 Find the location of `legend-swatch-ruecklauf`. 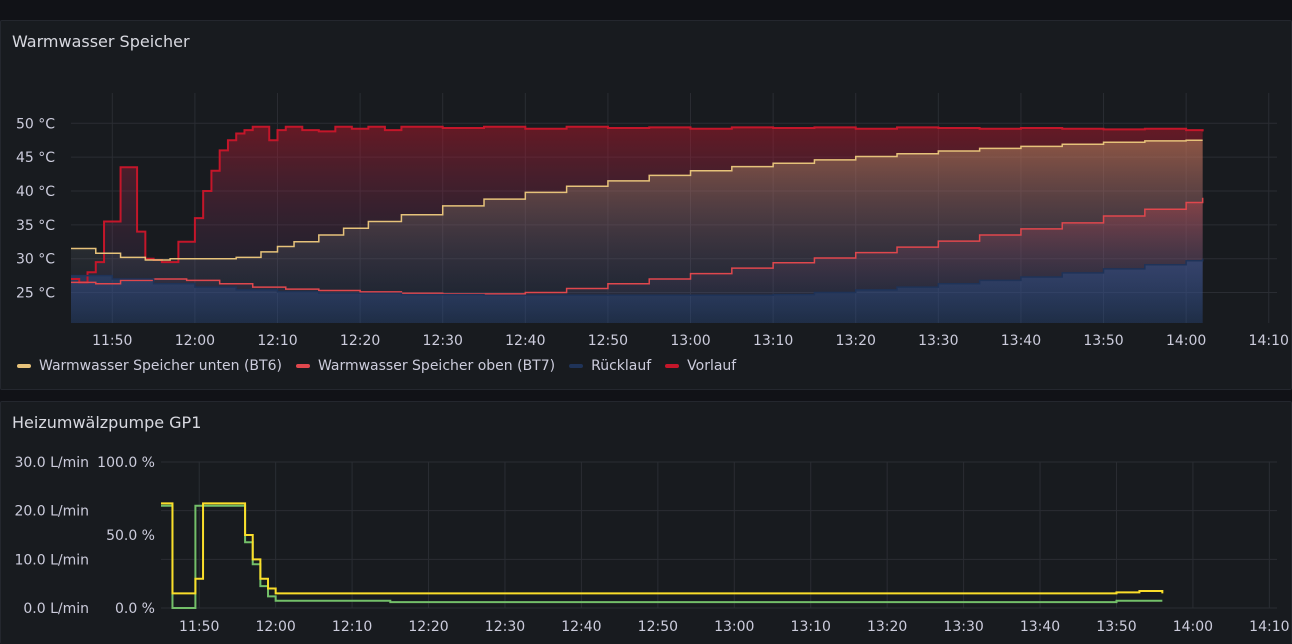

legend-swatch-ruecklauf is located at coordinates (576, 366).